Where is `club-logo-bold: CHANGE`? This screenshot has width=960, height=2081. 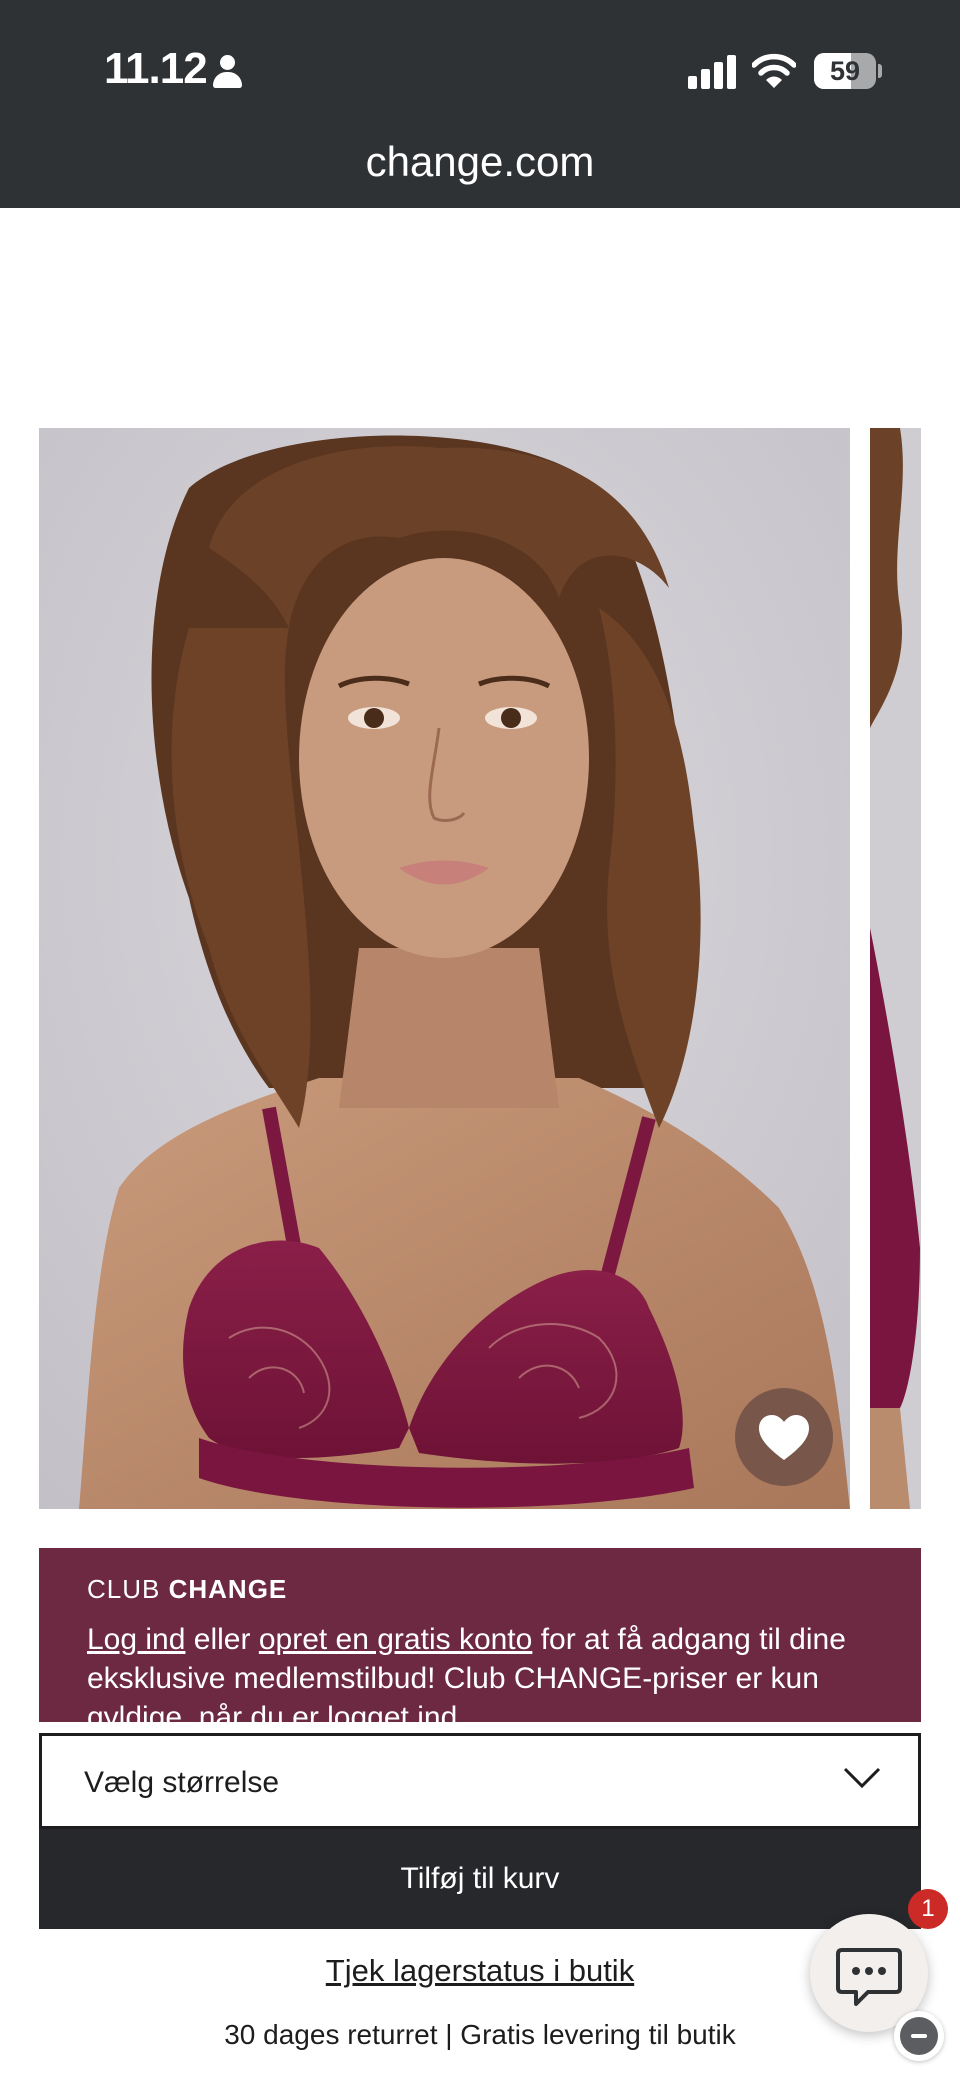
club-logo-bold: CHANGE is located at coordinates (228, 1589).